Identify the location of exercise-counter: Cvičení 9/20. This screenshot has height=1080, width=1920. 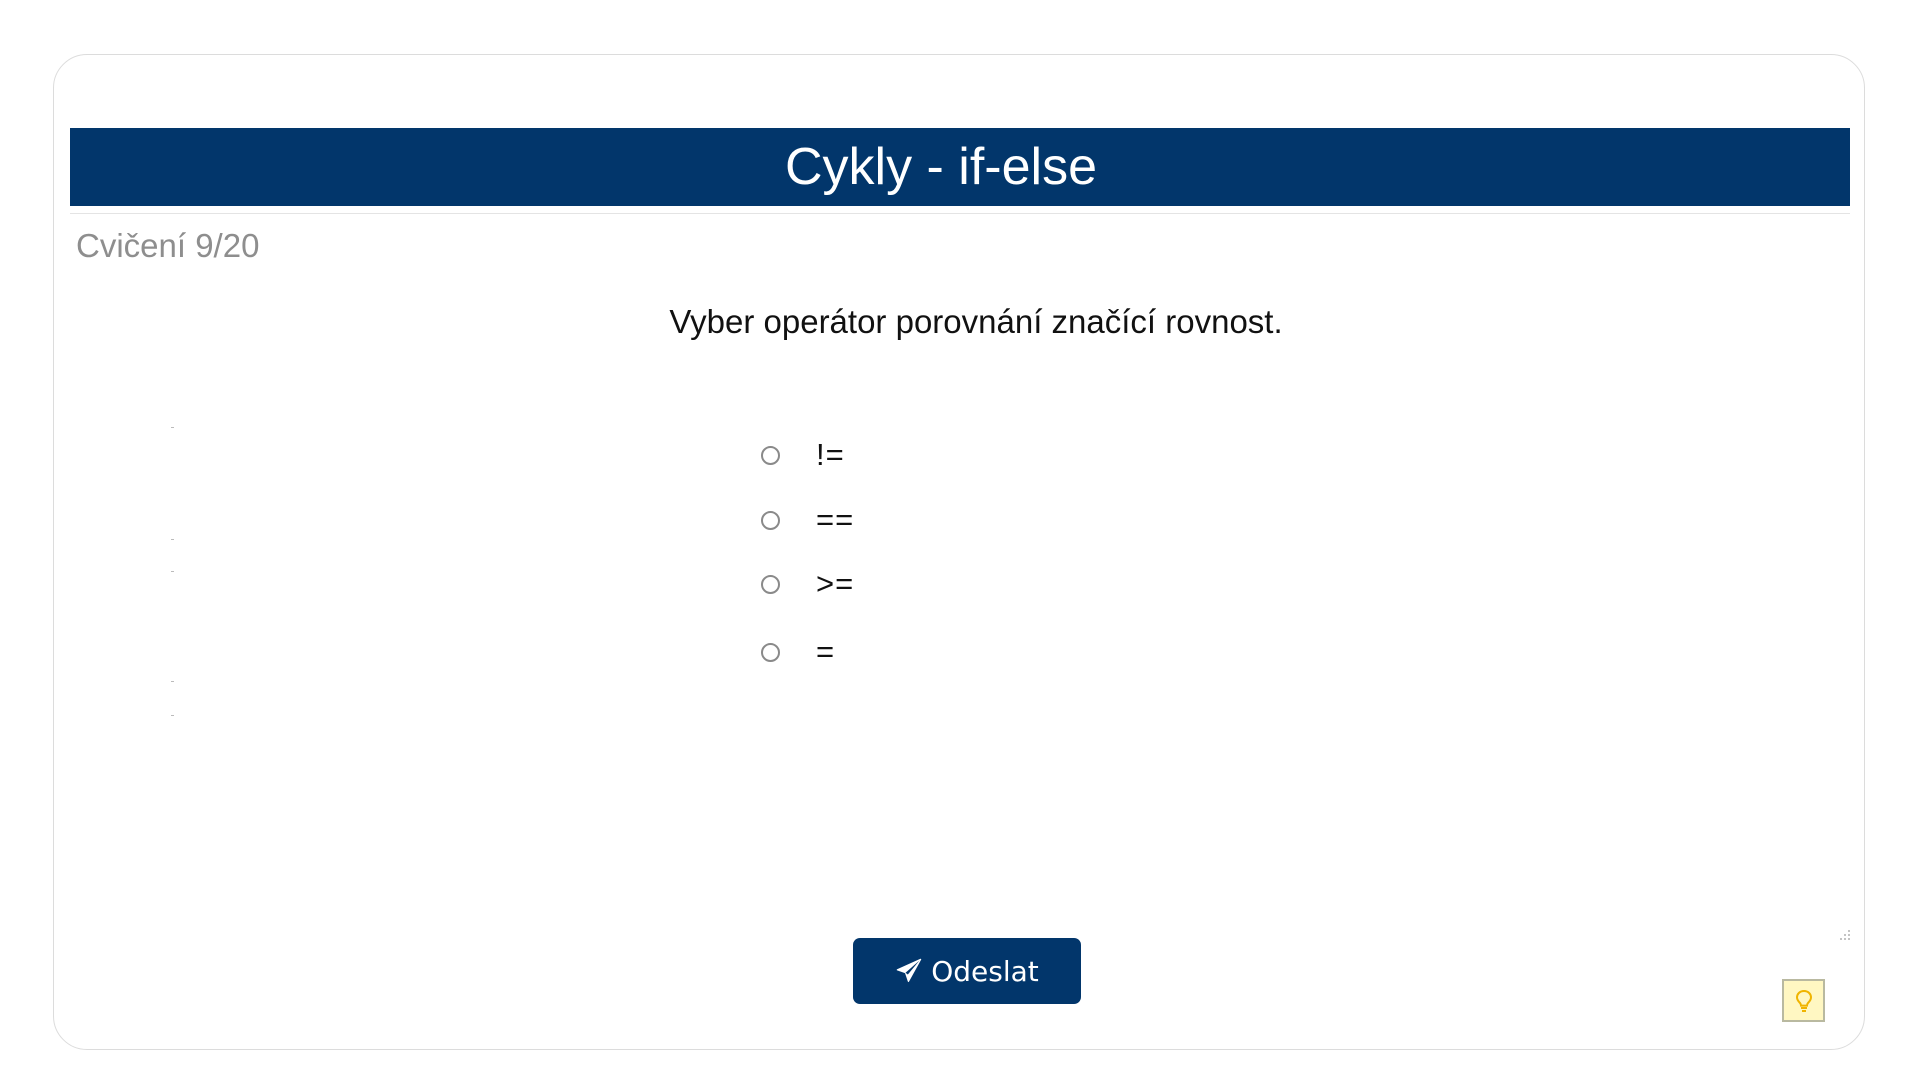
(168, 245).